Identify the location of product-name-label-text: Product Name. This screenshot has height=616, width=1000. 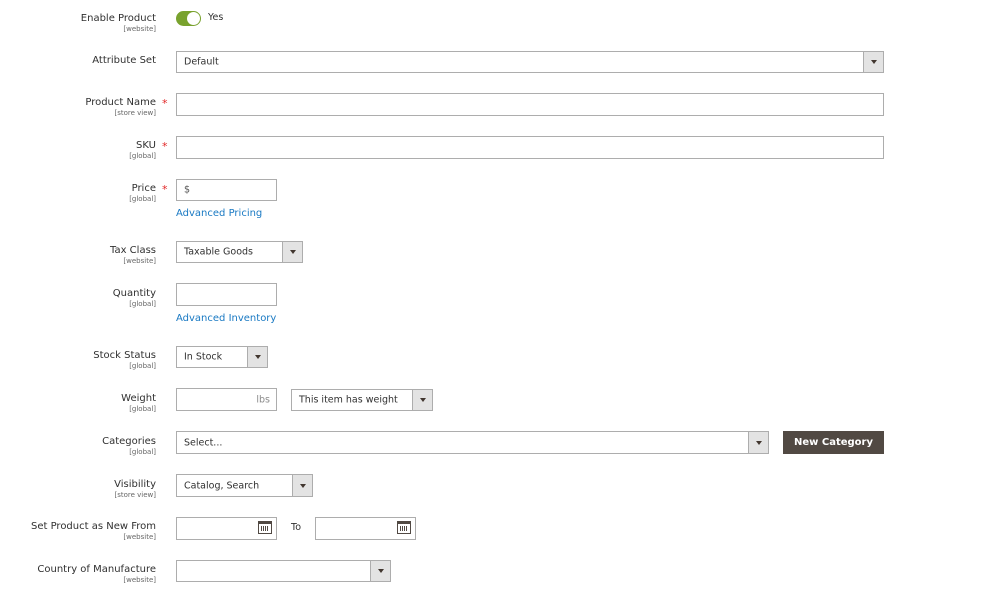
(120, 102).